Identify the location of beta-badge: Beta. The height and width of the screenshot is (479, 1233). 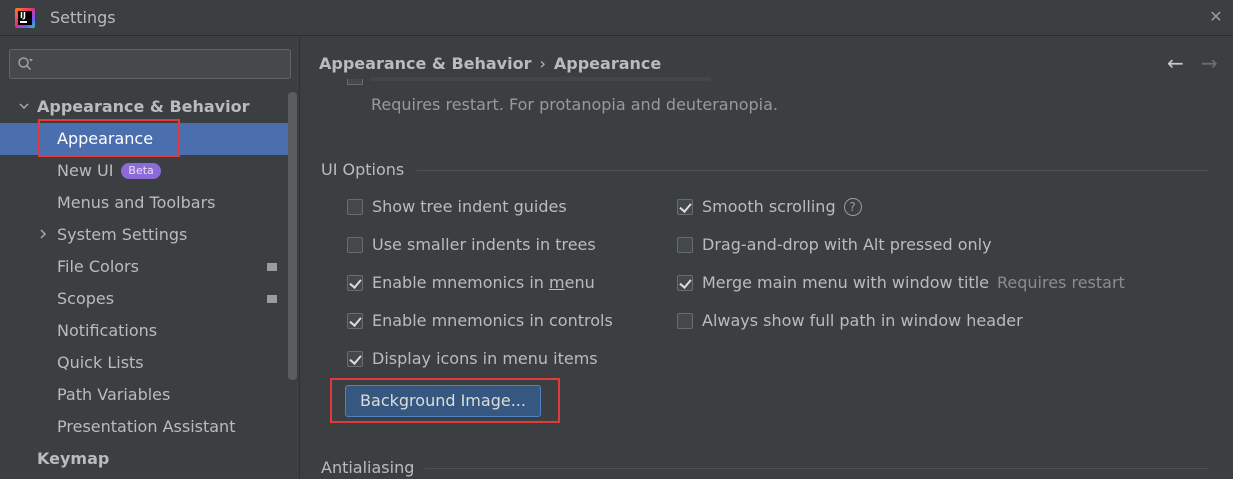
(141, 171).